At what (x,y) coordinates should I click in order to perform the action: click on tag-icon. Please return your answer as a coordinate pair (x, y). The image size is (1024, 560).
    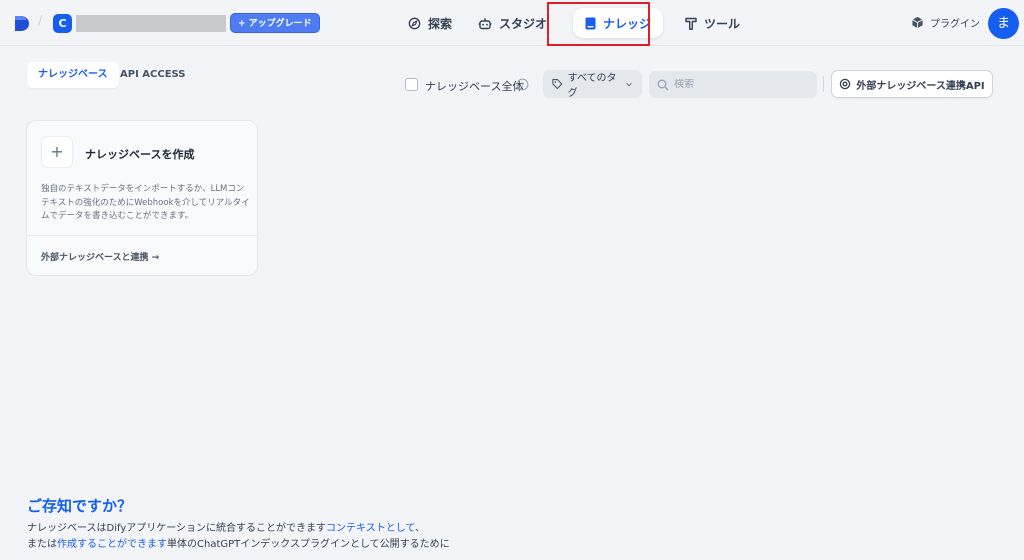
    Looking at the image, I should click on (557, 84).